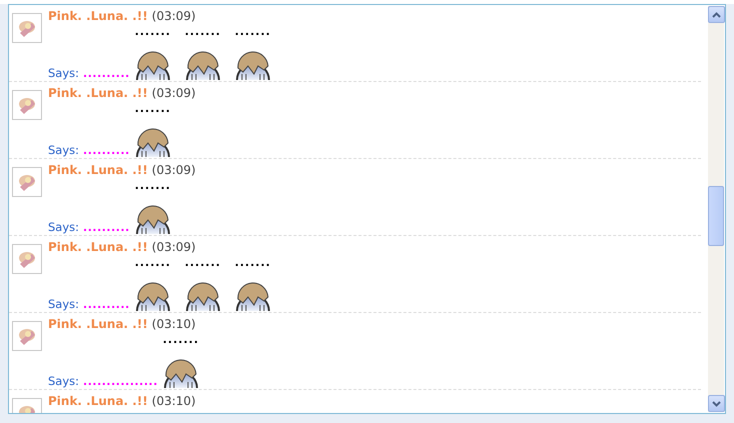  I want to click on scrollbar, so click(716, 209).